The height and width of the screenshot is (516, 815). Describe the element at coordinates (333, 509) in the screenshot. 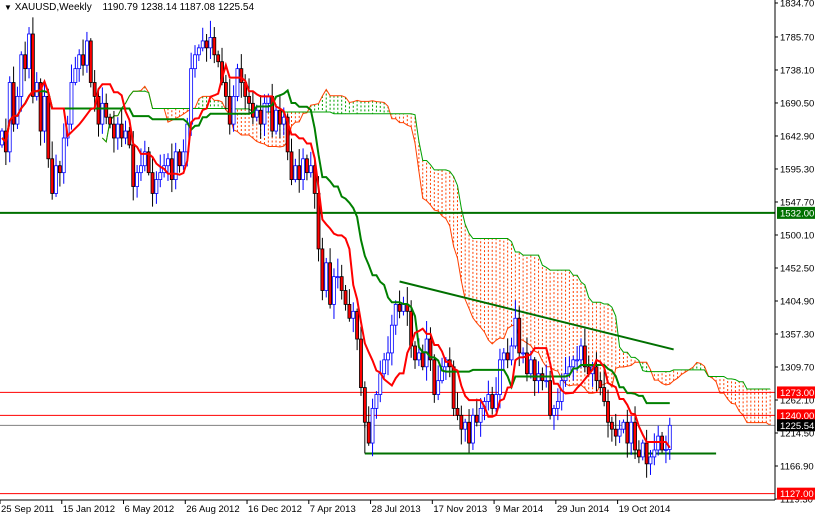

I see `time-tick-label: 7 Apr 2013` at that location.